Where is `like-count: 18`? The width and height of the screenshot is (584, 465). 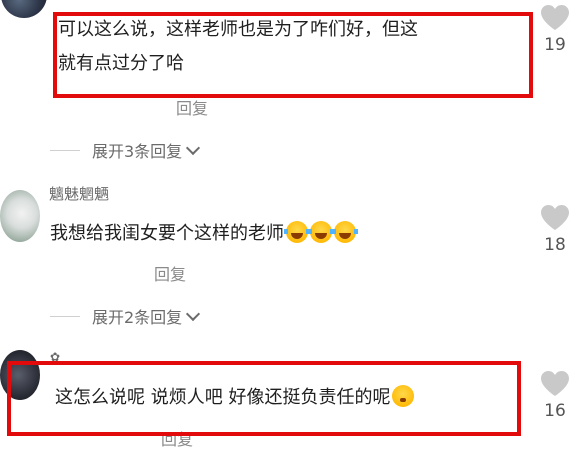 like-count: 18 is located at coordinates (555, 245).